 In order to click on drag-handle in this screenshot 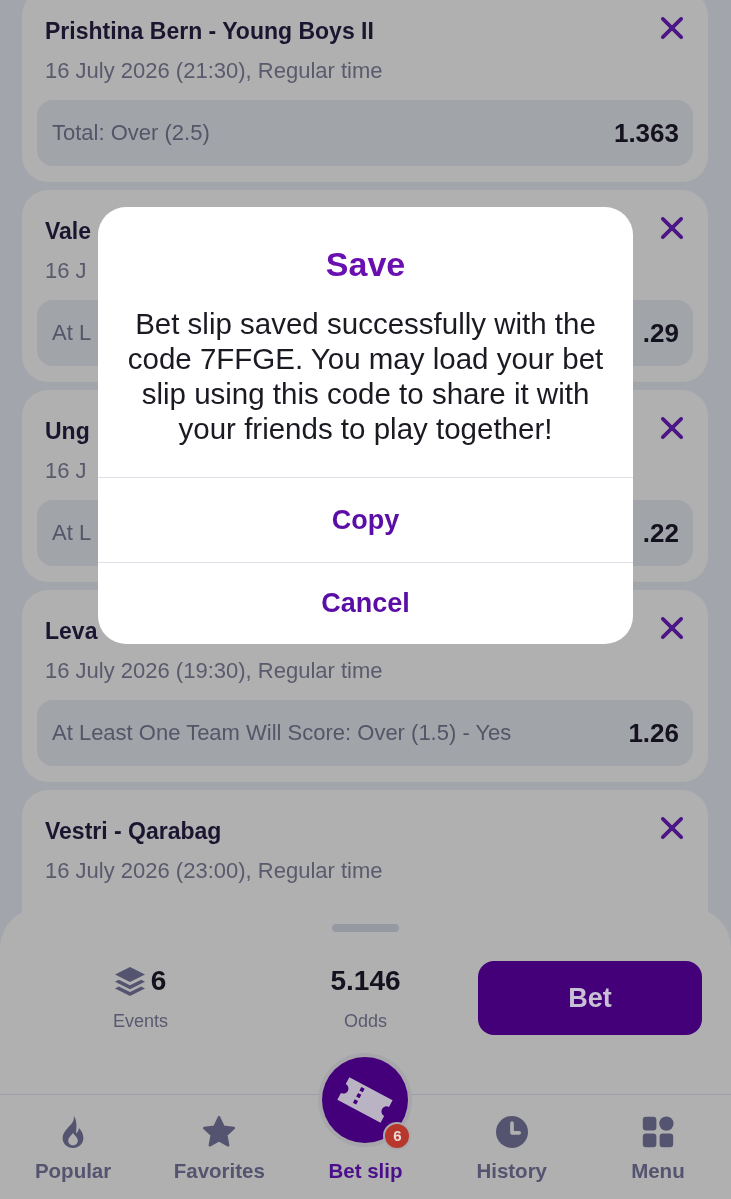, I will do `click(365, 928)`.